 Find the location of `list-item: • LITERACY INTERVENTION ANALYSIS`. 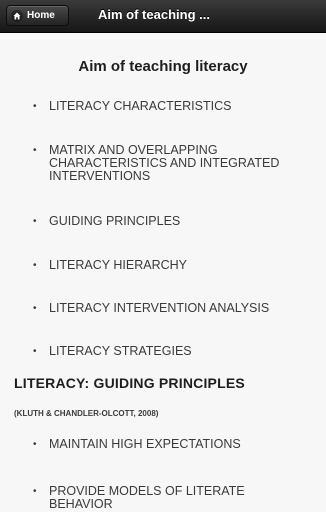

list-item: • LITERACY INTERVENTION ANALYSIS is located at coordinates (175, 308).